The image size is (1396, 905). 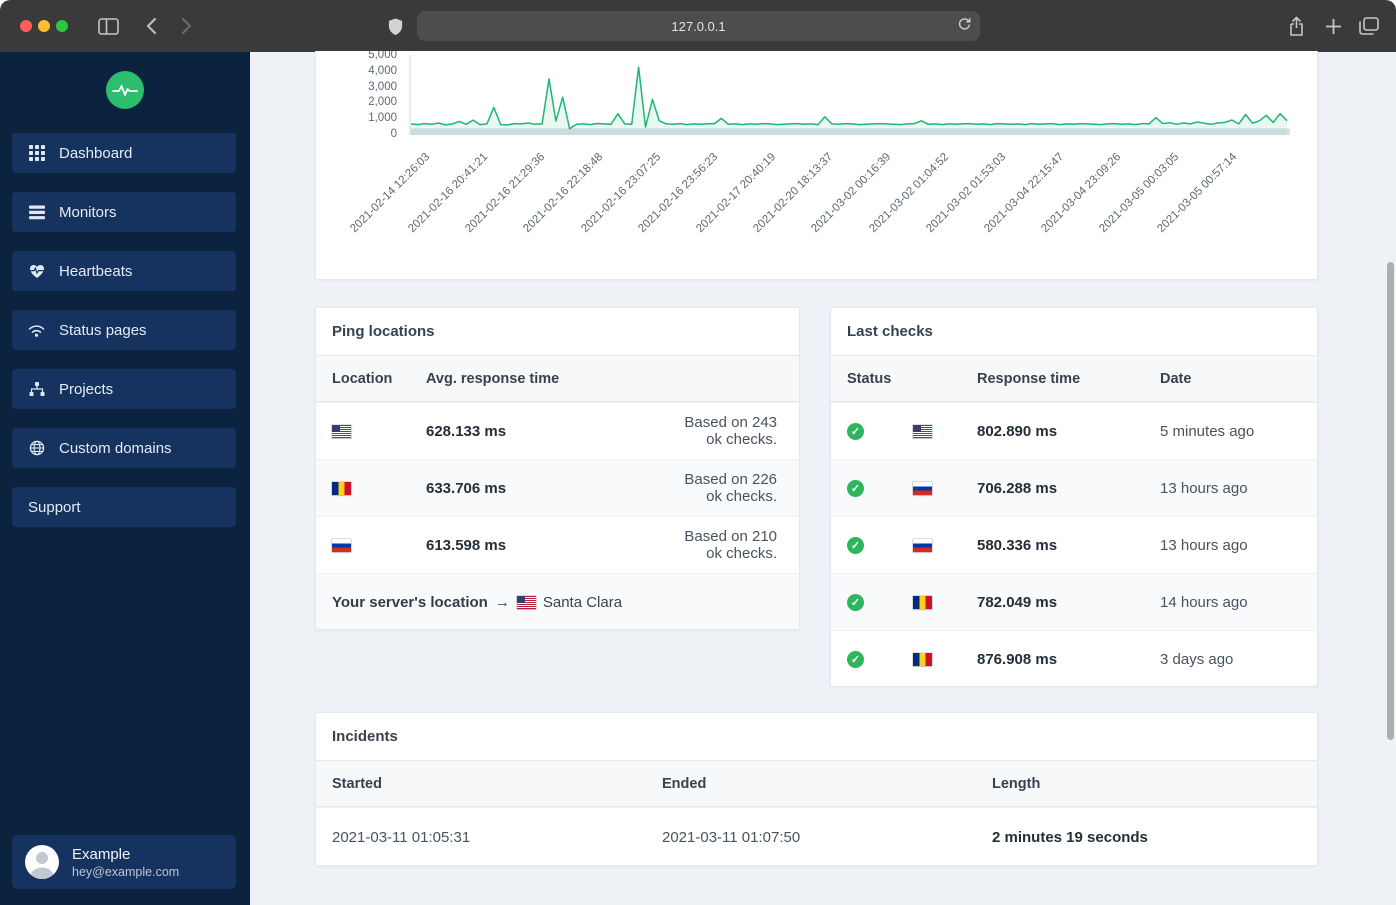 I want to click on new-tab-icon, so click(x=1333, y=26).